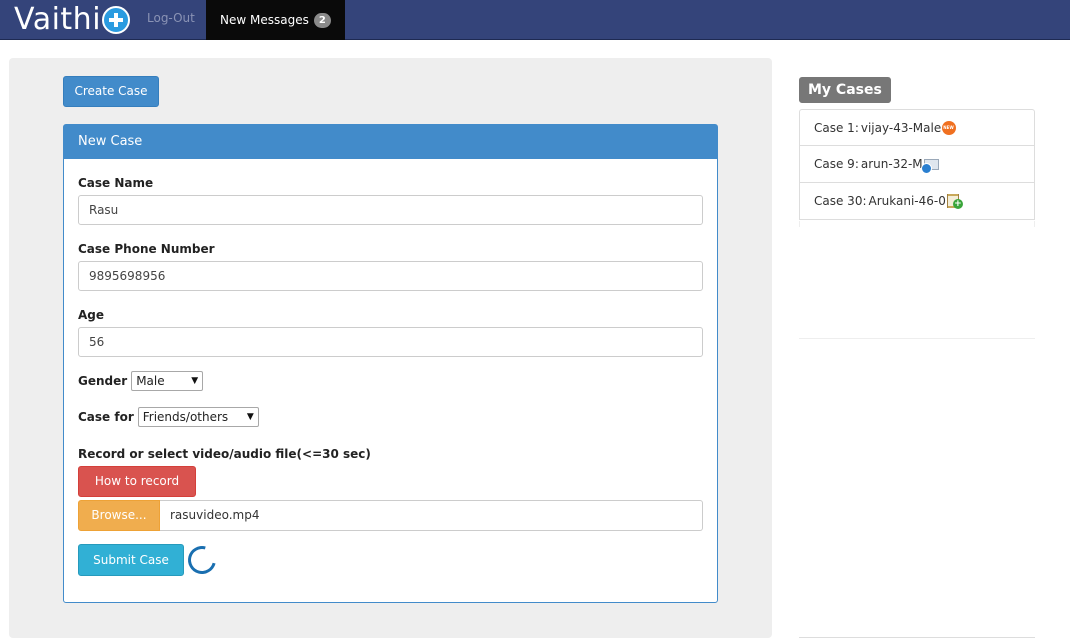  Describe the element at coordinates (845, 90) in the screenshot. I see `my-cases-title: My Cases` at that location.